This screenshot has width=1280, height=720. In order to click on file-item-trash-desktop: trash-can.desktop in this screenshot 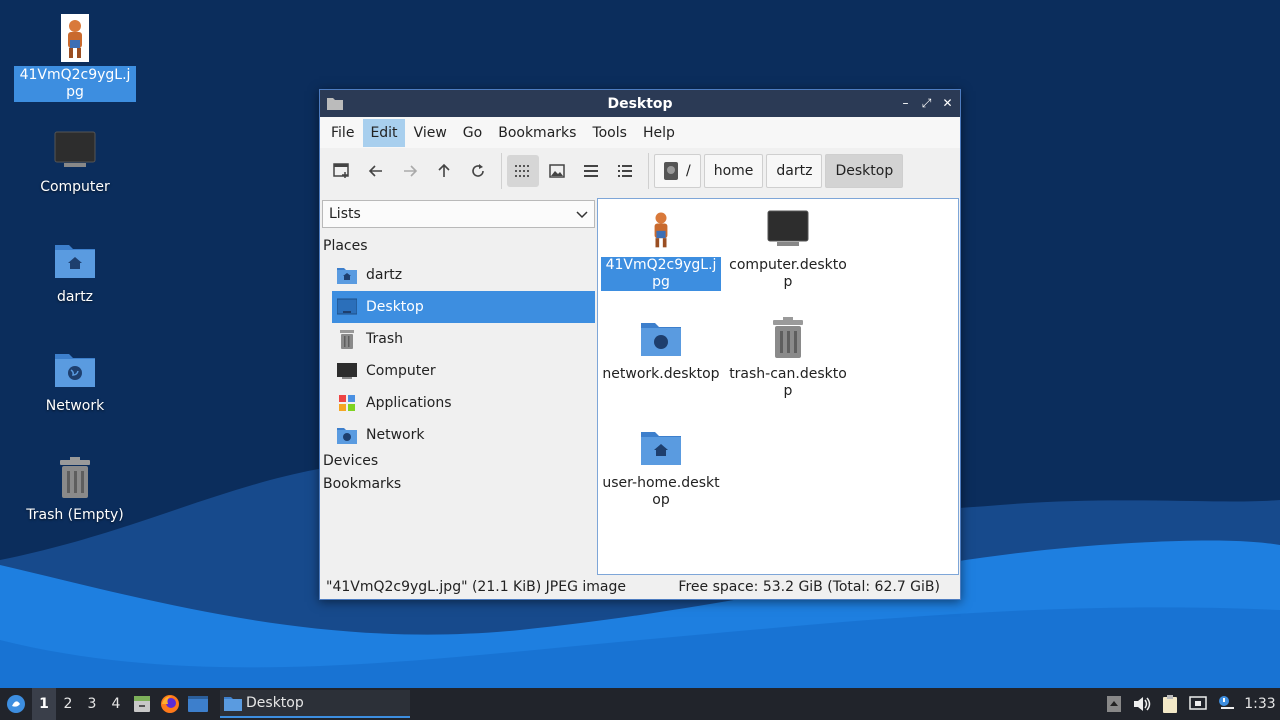, I will do `click(788, 357)`.